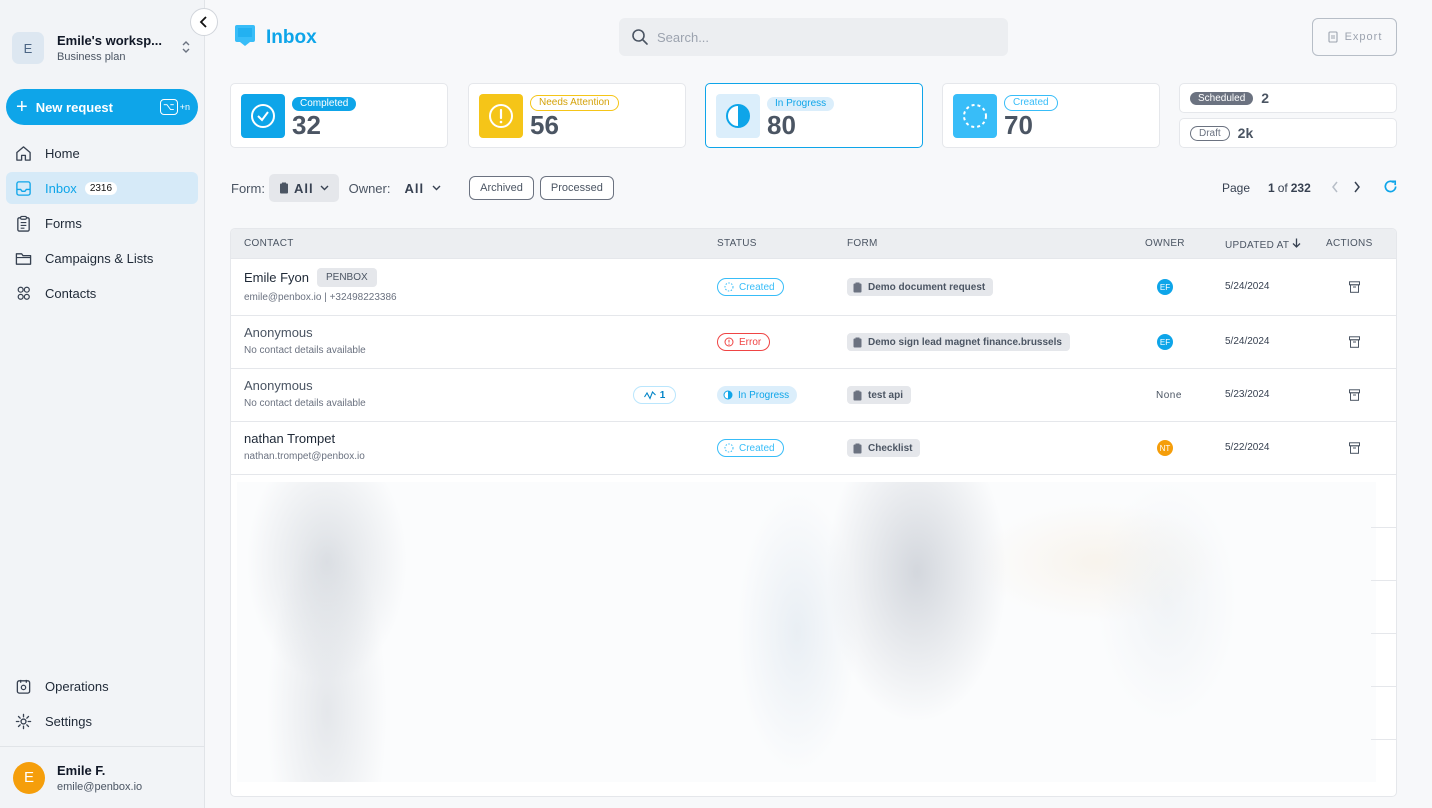  What do you see at coordinates (23, 686) in the screenshot?
I see `operations-icon` at bounding box center [23, 686].